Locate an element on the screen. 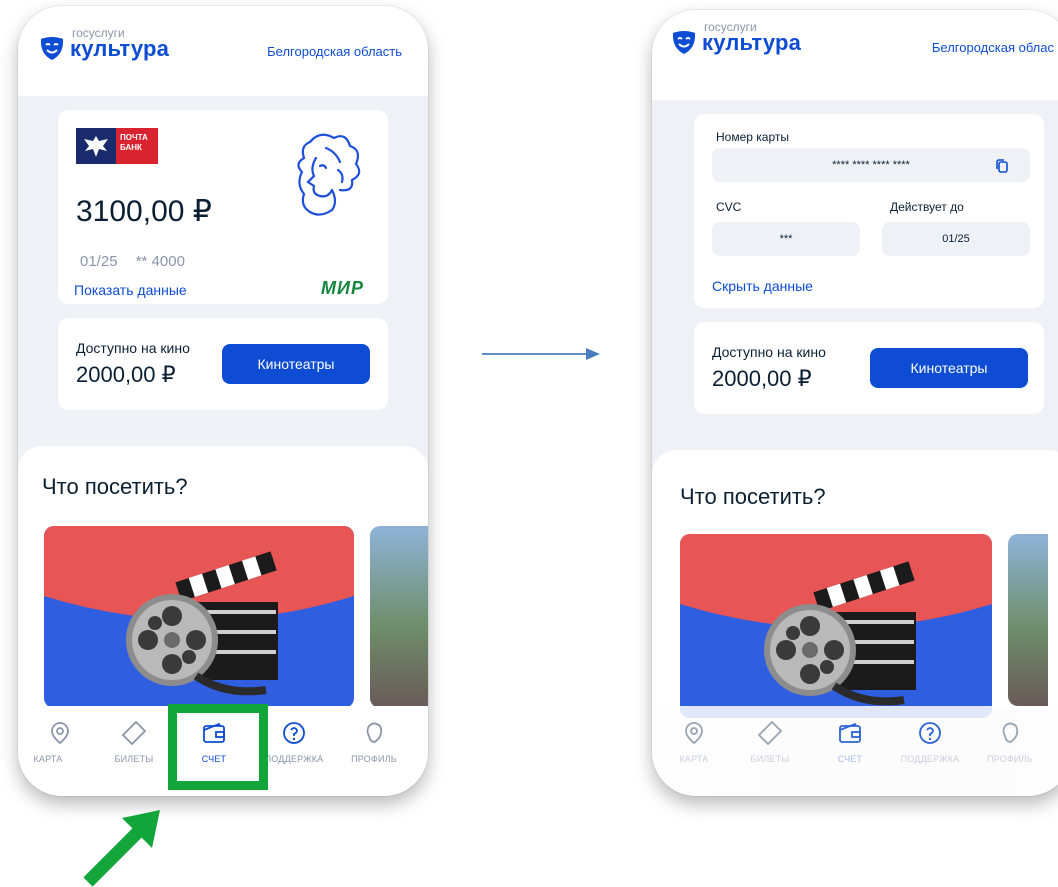 The height and width of the screenshot is (887, 1058). pochta-bank-logo: ПОЧТА БАНК is located at coordinates (117, 146).